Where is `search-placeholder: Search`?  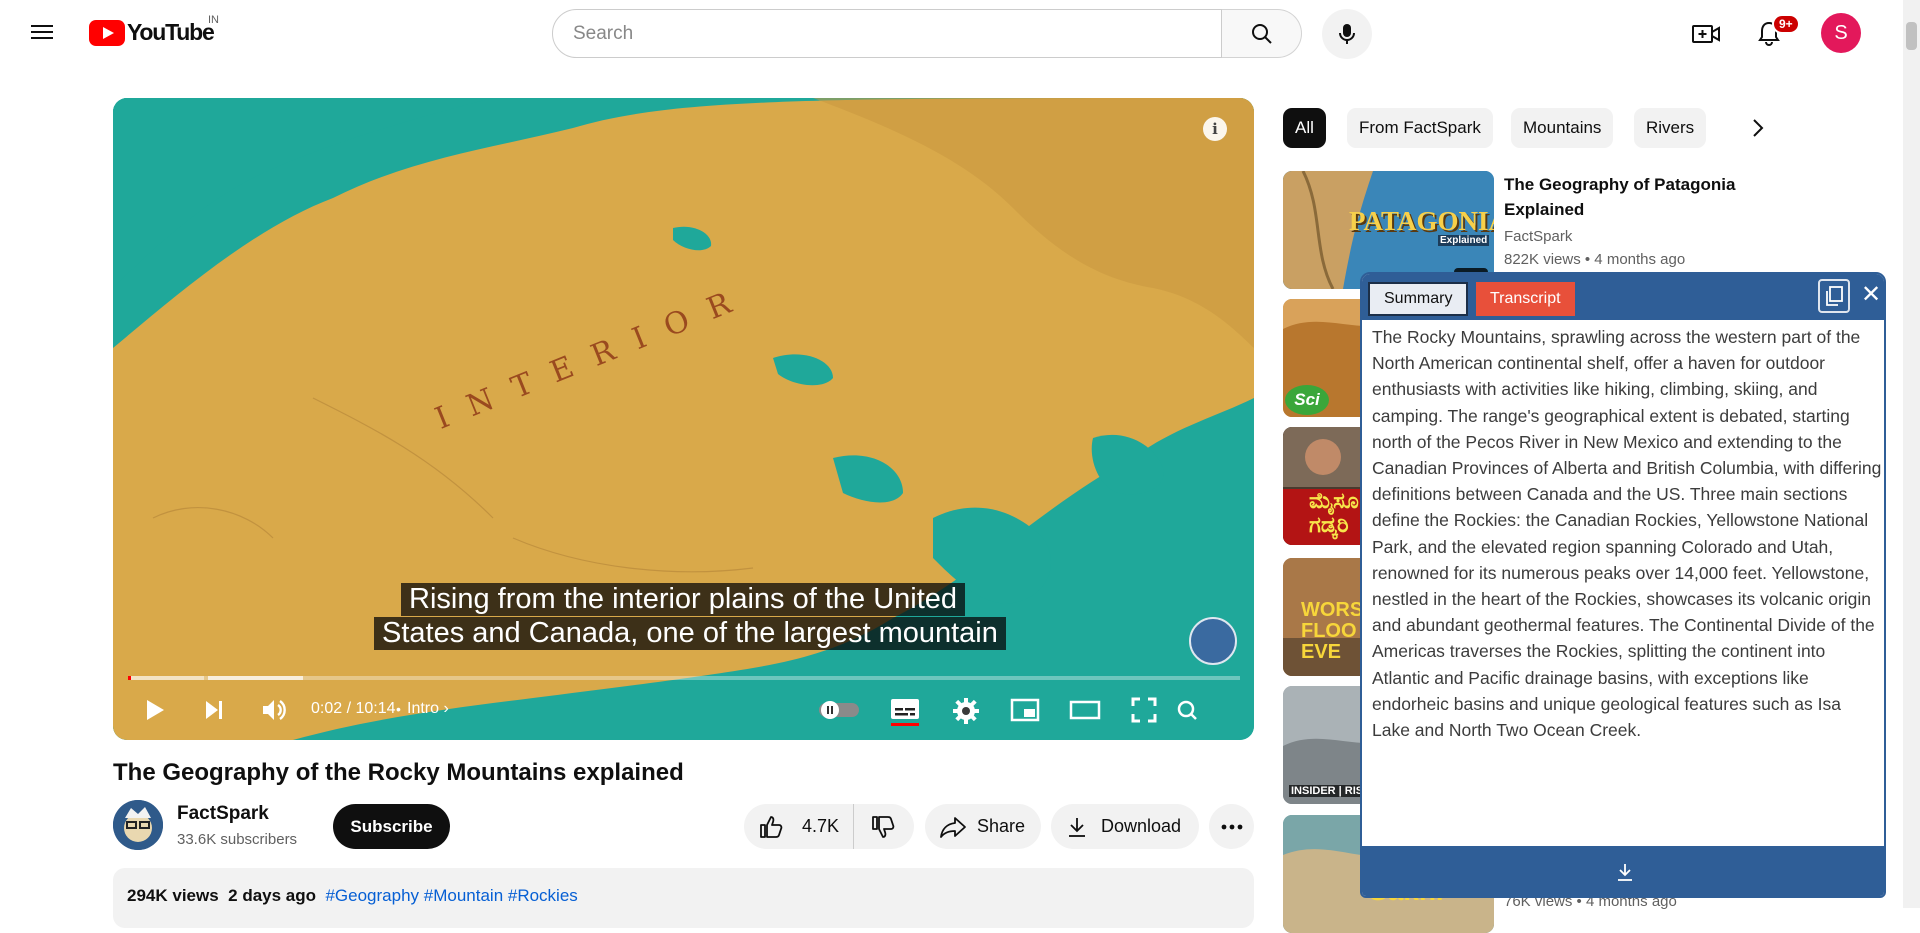 search-placeholder: Search is located at coordinates (603, 33).